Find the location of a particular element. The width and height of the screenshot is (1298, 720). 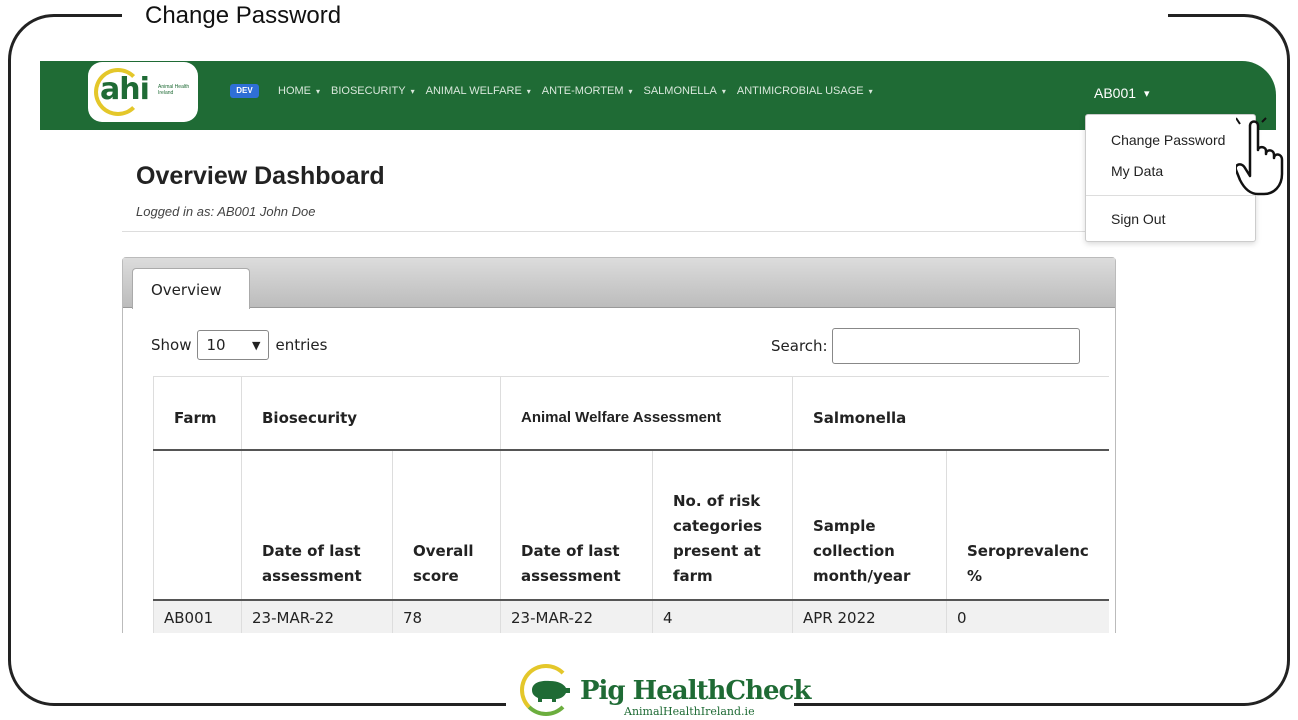

search-control: Search: is located at coordinates (925, 346).